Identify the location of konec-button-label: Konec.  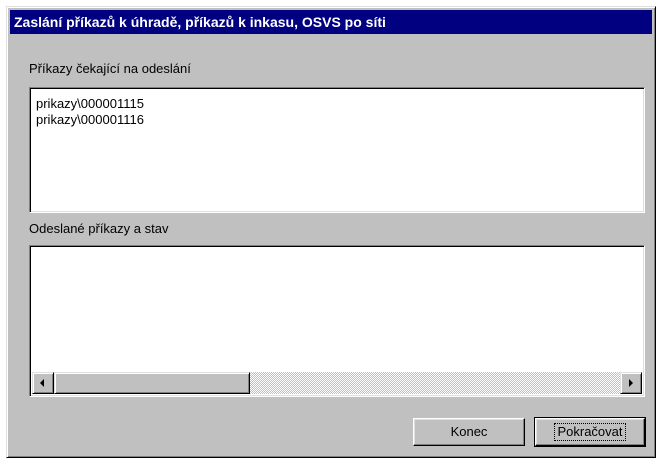
(469, 431).